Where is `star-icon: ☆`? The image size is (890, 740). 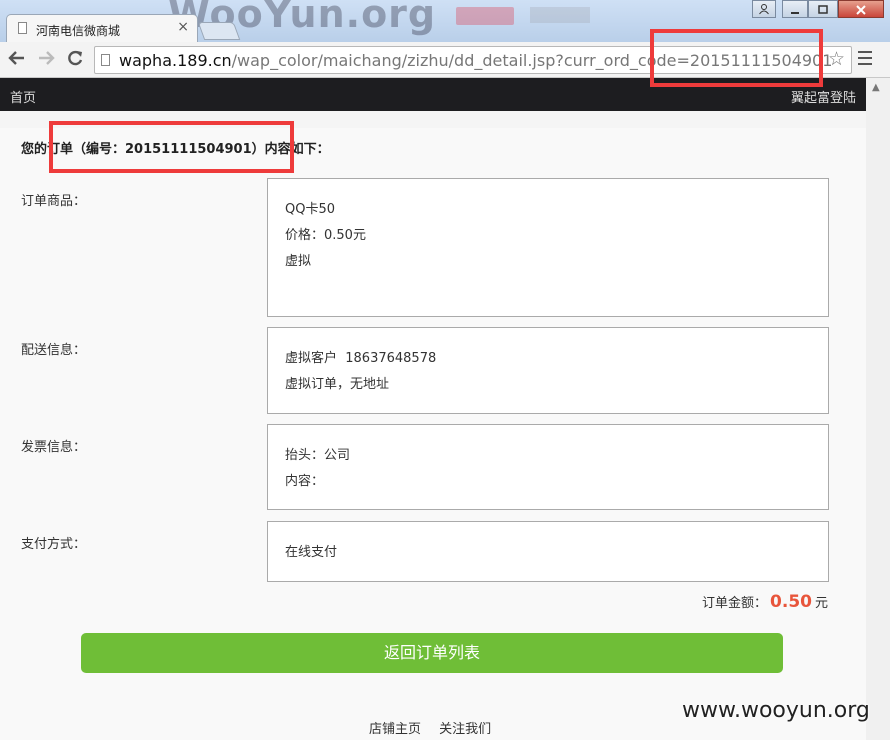
star-icon: ☆ is located at coordinates (836, 59).